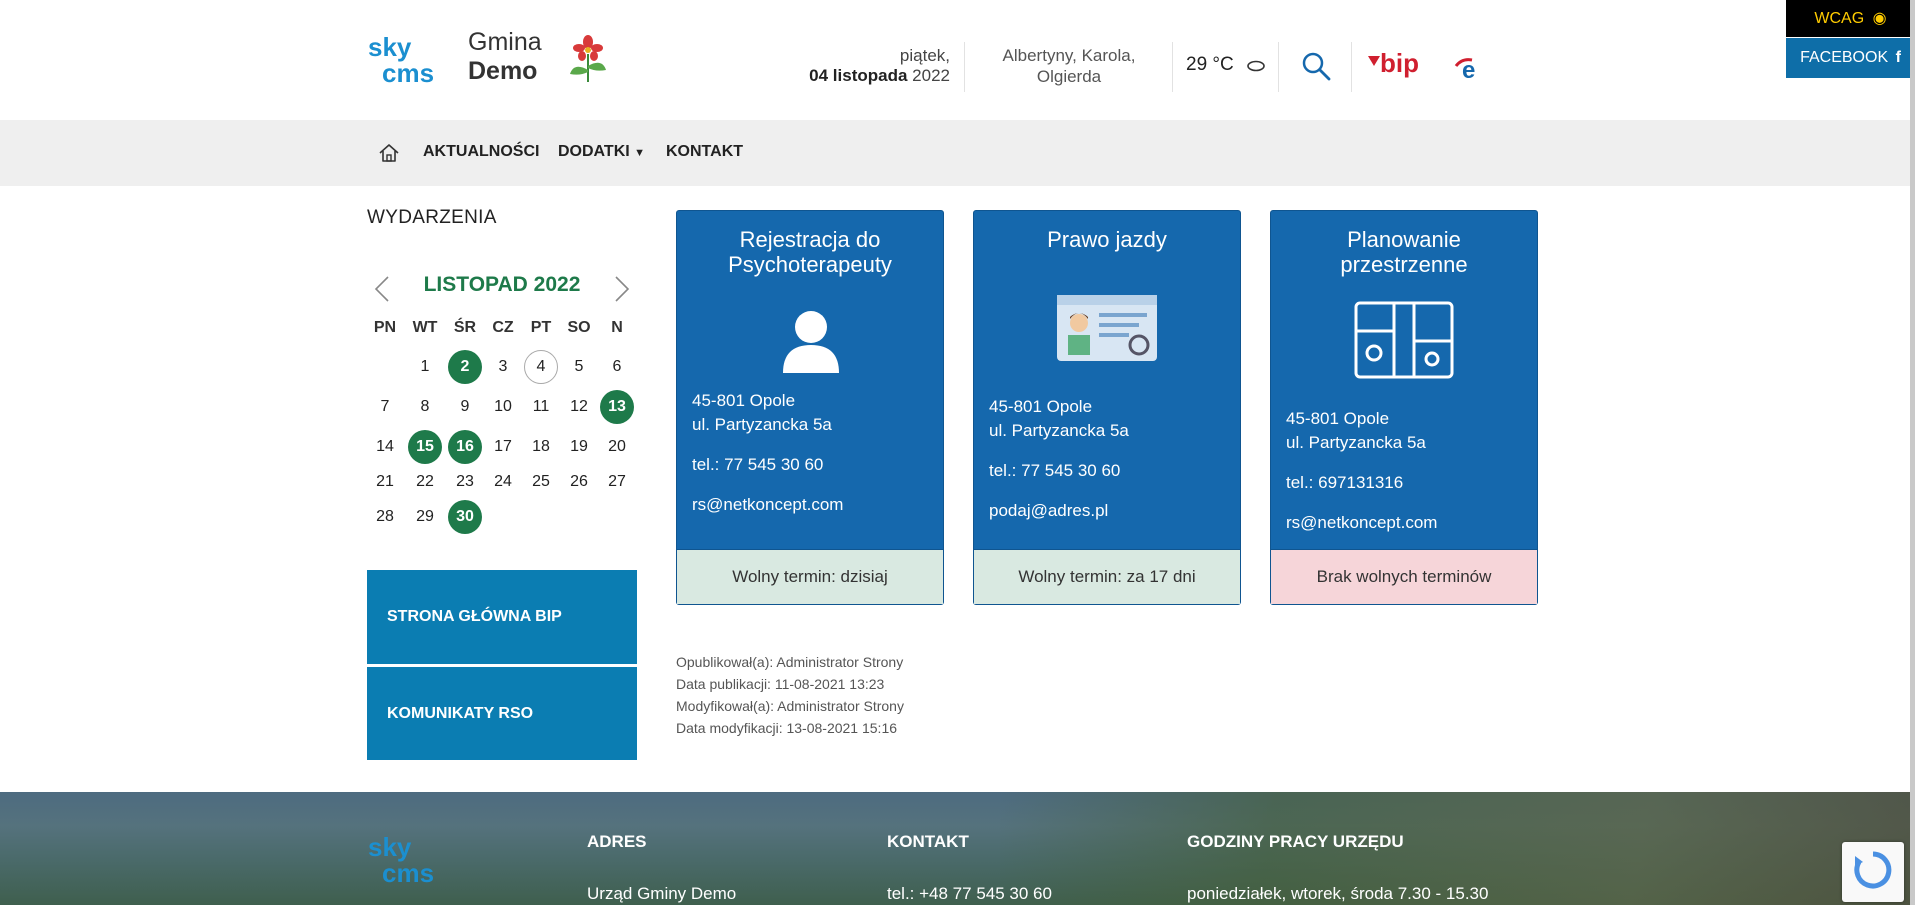  What do you see at coordinates (594, 151) in the screenshot?
I see `nav-item-dodatki-label: DODATKI` at bounding box center [594, 151].